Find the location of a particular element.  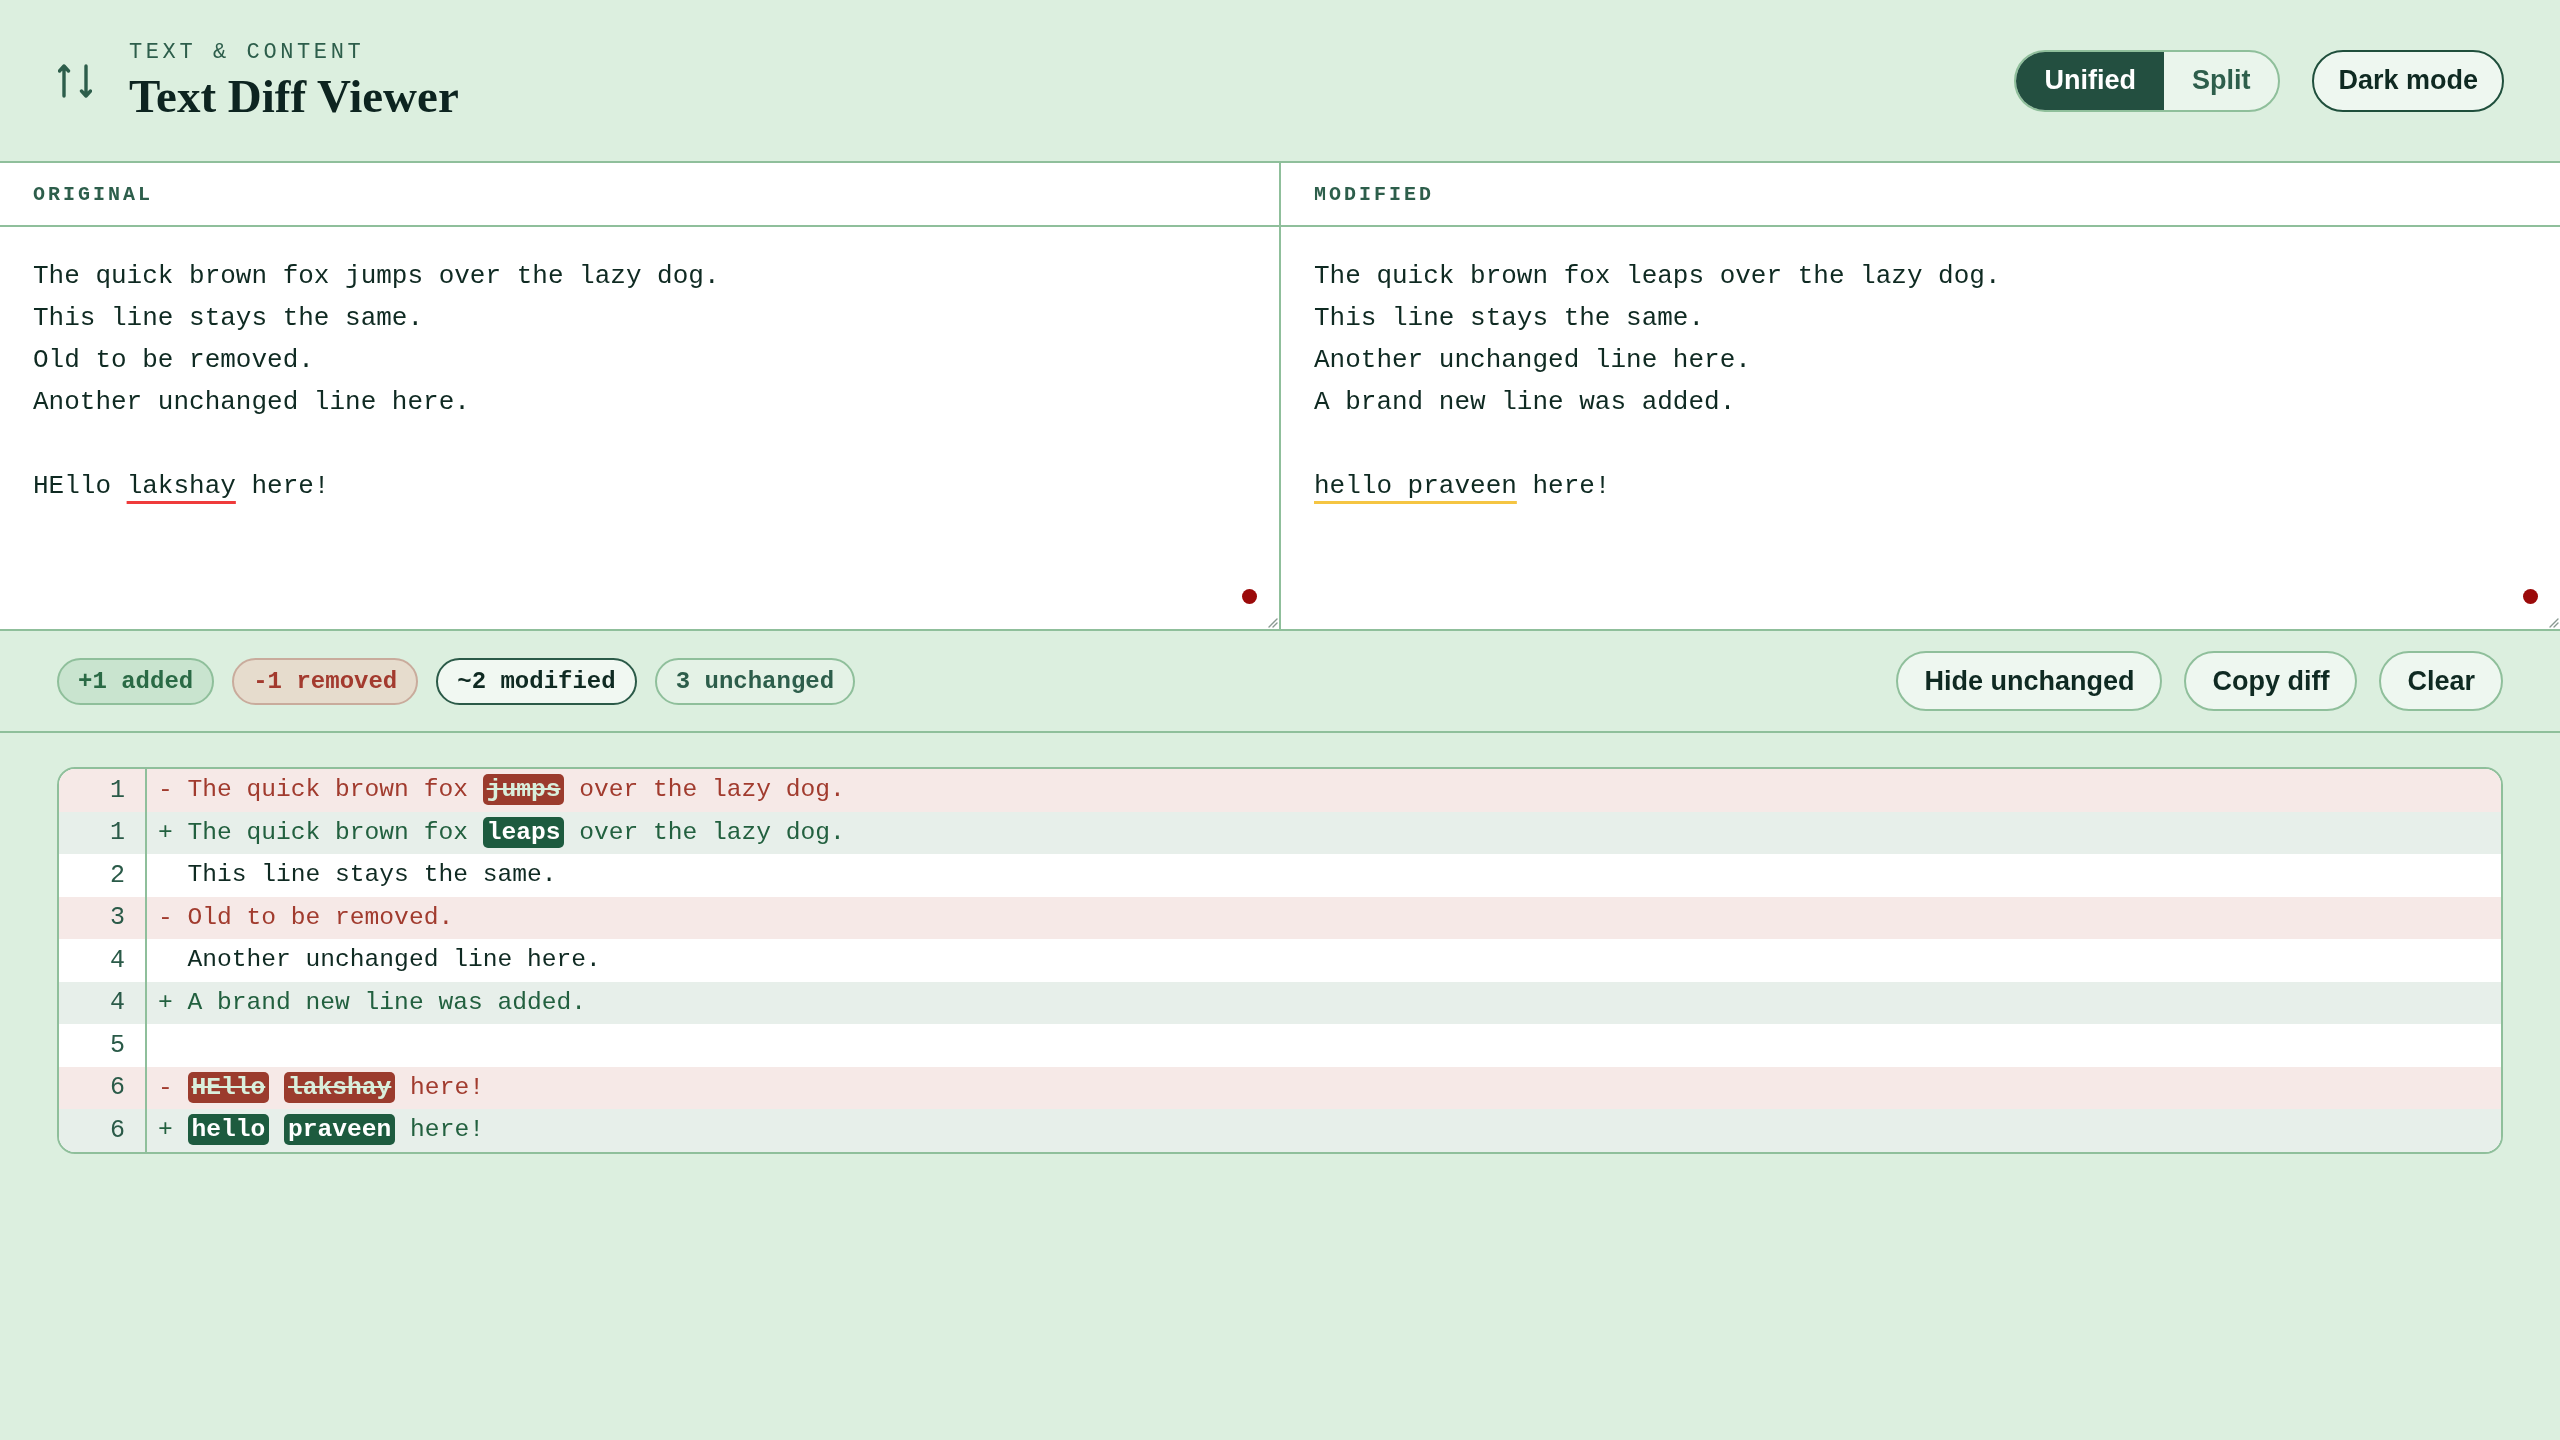

diff-text: A brand new line was added. is located at coordinates (386, 1002).